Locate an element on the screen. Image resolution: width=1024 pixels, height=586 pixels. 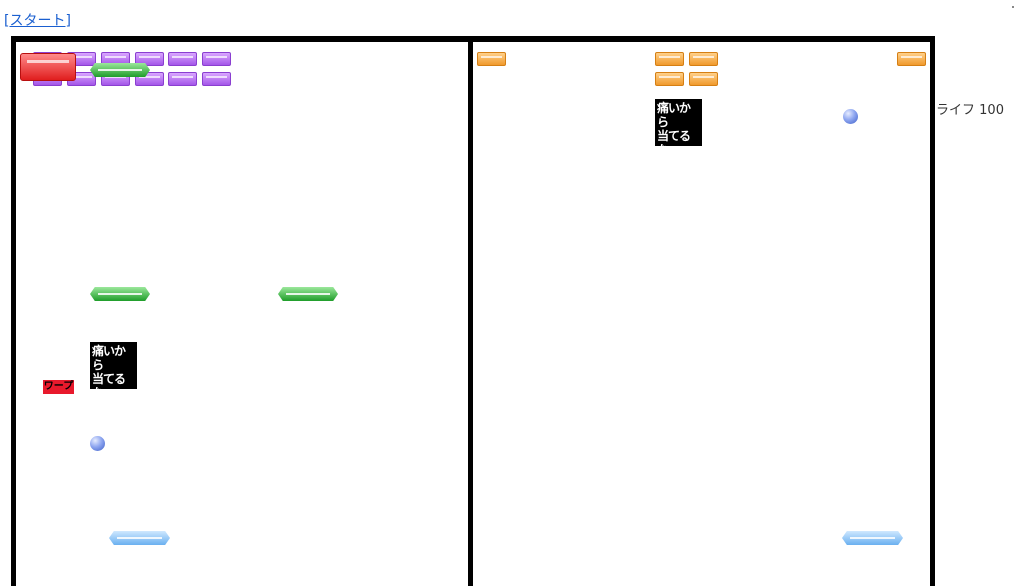
life-value: 100 is located at coordinates (991, 110).